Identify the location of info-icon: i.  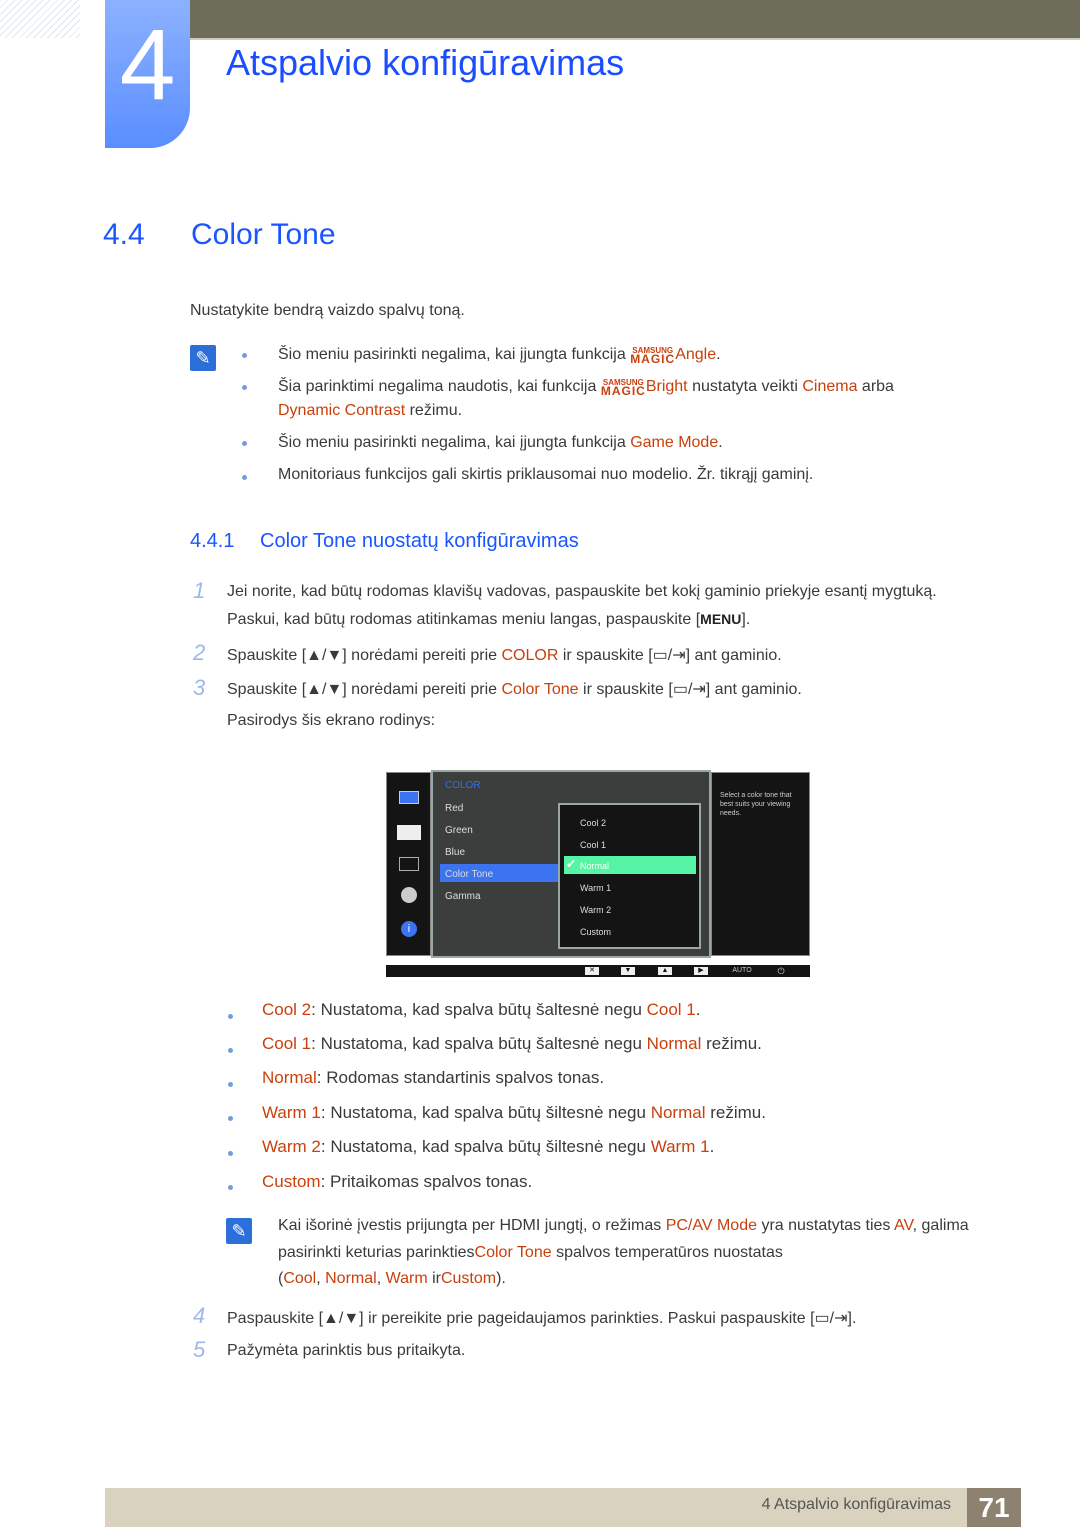
(409, 929).